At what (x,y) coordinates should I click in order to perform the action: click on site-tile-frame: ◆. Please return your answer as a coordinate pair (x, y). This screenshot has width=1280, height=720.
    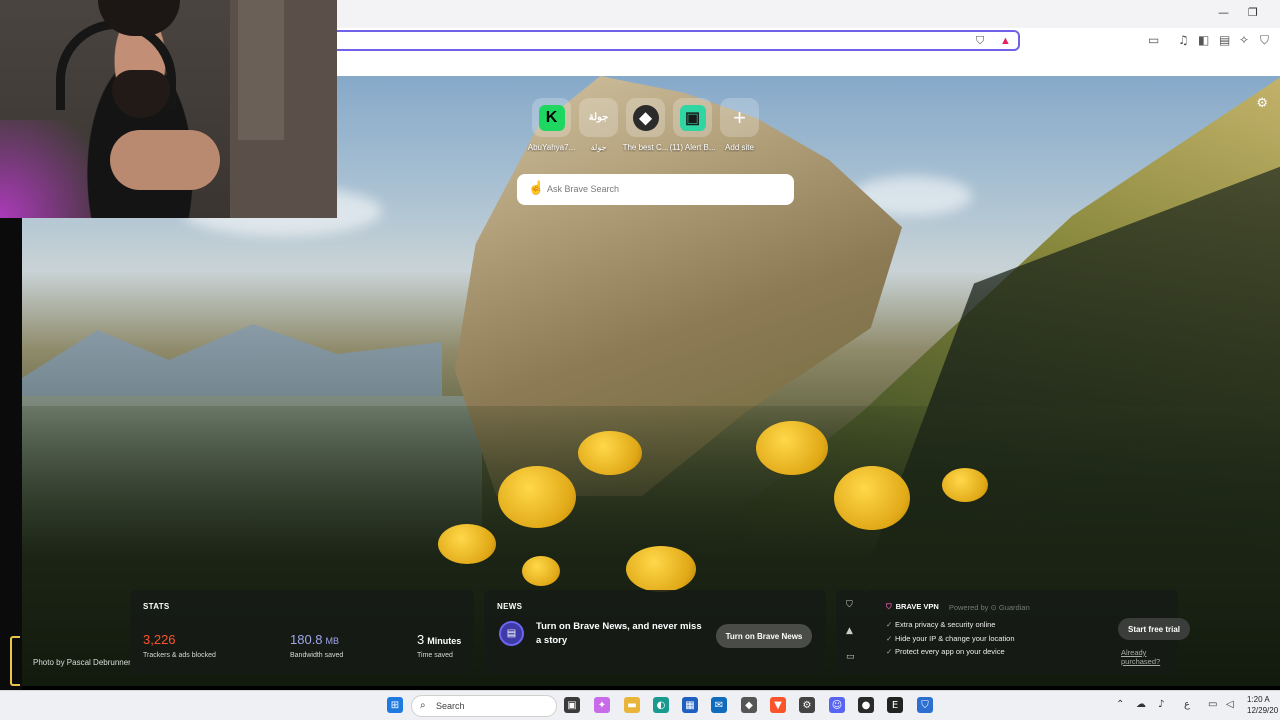
    Looking at the image, I should click on (645, 117).